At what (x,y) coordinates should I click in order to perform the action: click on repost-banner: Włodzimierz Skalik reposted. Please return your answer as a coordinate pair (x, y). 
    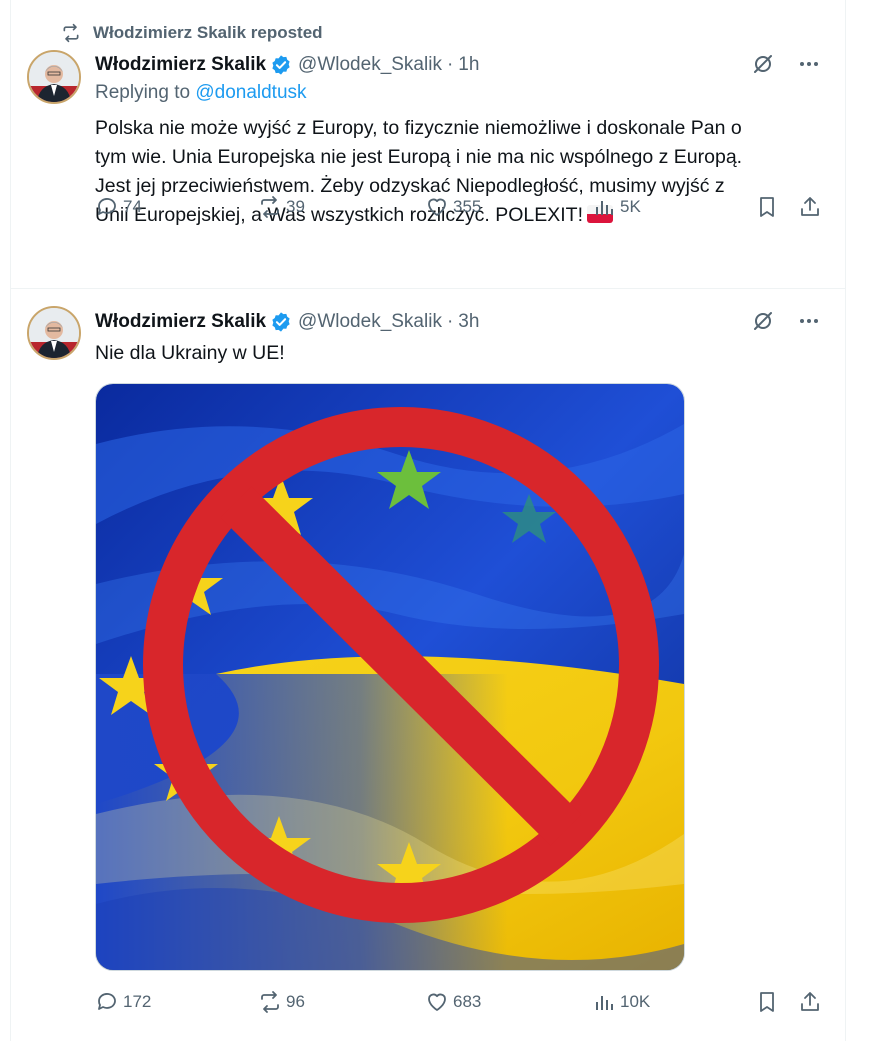
    Looking at the image, I should click on (192, 33).